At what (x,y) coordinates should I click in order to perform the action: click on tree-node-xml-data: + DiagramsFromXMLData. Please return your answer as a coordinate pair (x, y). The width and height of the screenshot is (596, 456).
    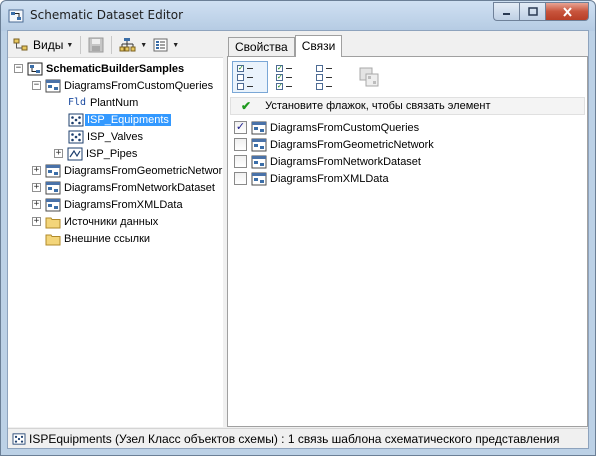
    Looking at the image, I should click on (107, 204).